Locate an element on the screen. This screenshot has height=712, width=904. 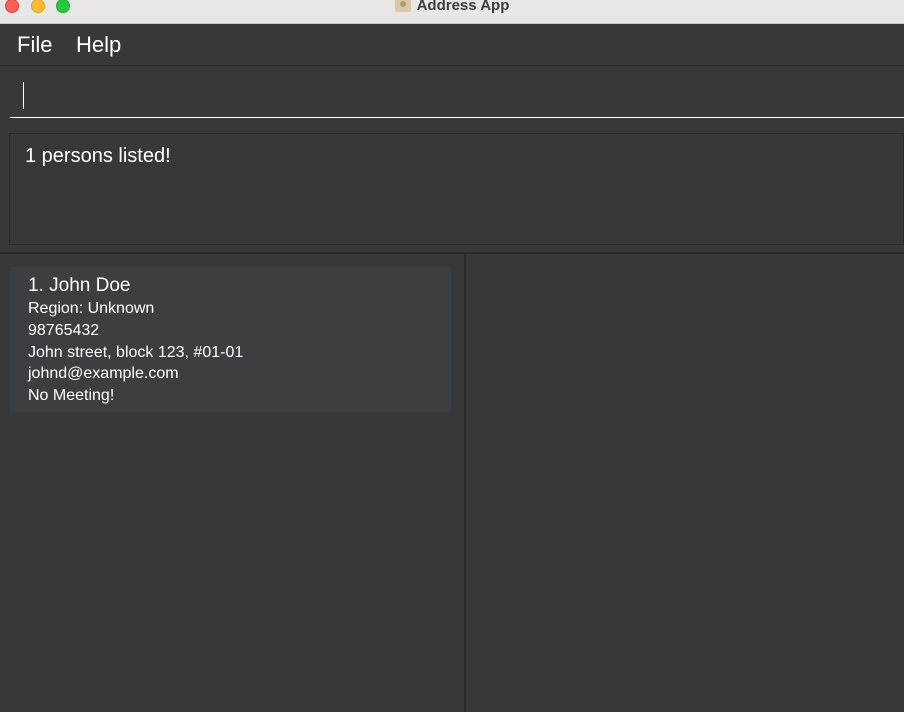
person-name: 1. John Doe is located at coordinates (79, 285).